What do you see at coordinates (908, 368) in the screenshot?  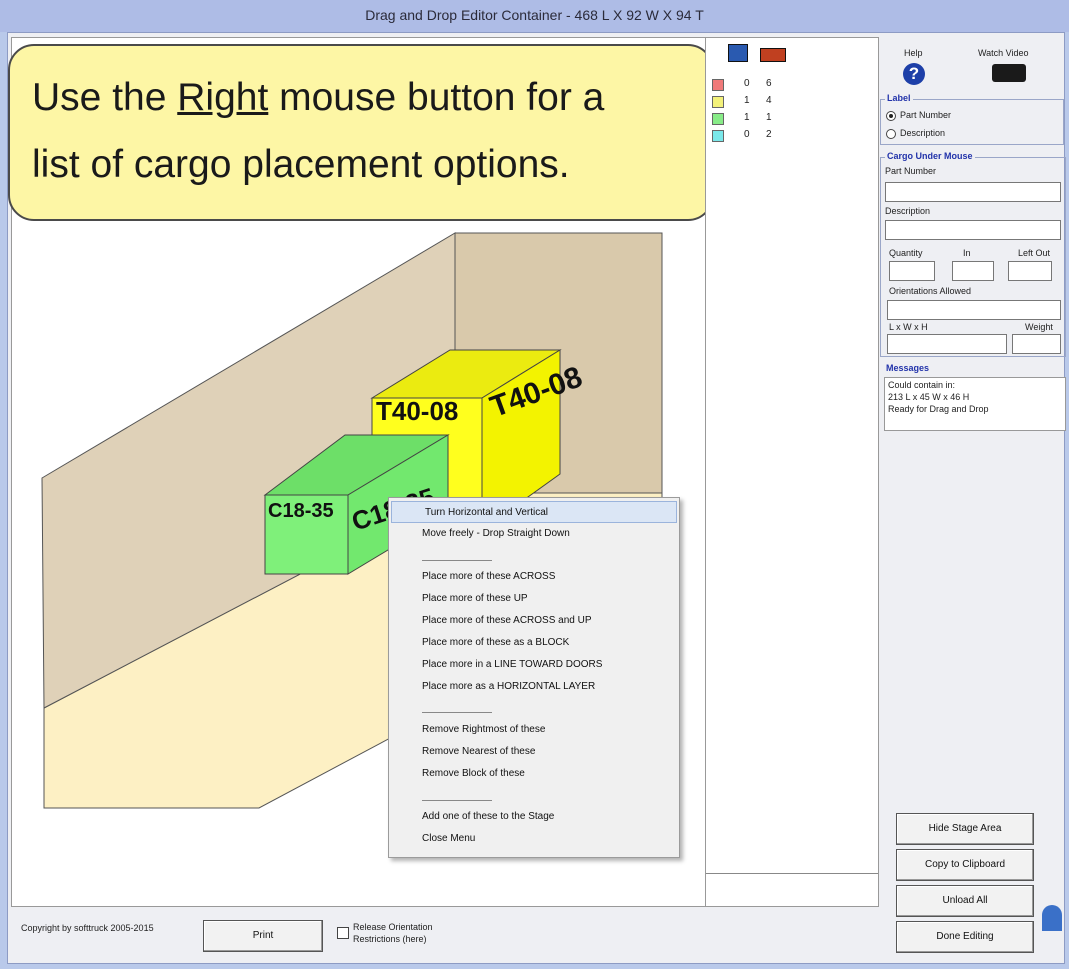 I see `messages-title: Messages` at bounding box center [908, 368].